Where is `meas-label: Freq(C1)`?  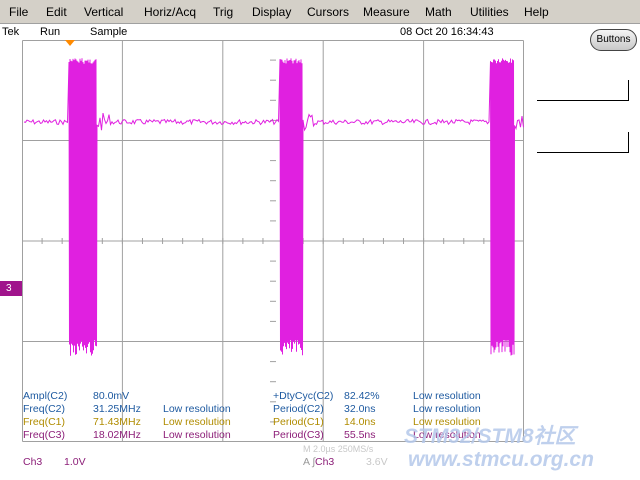 meas-label: Freq(C1) is located at coordinates (44, 422).